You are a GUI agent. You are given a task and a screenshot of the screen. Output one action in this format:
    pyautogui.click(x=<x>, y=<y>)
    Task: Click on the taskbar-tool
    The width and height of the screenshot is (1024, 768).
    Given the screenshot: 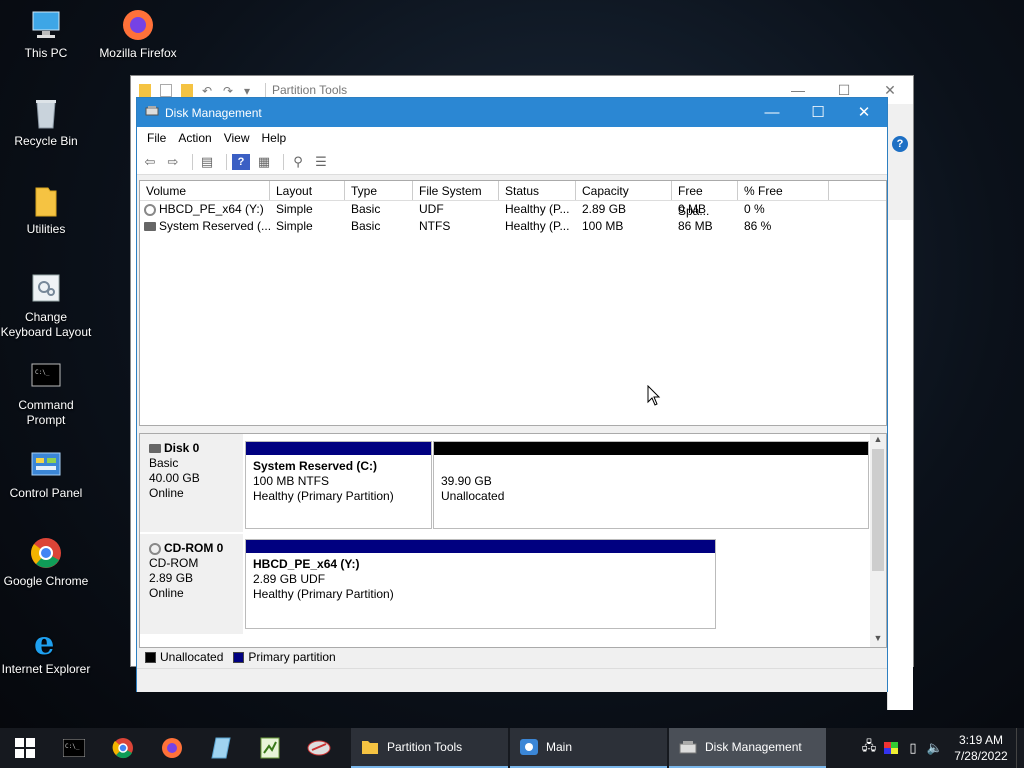 What is the action you would take?
    pyautogui.click(x=318, y=748)
    